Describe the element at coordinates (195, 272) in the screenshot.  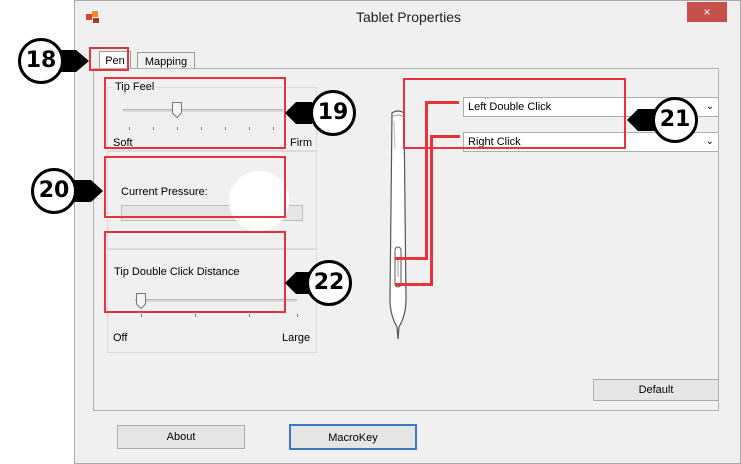
I see `callout-22-highlight` at that location.